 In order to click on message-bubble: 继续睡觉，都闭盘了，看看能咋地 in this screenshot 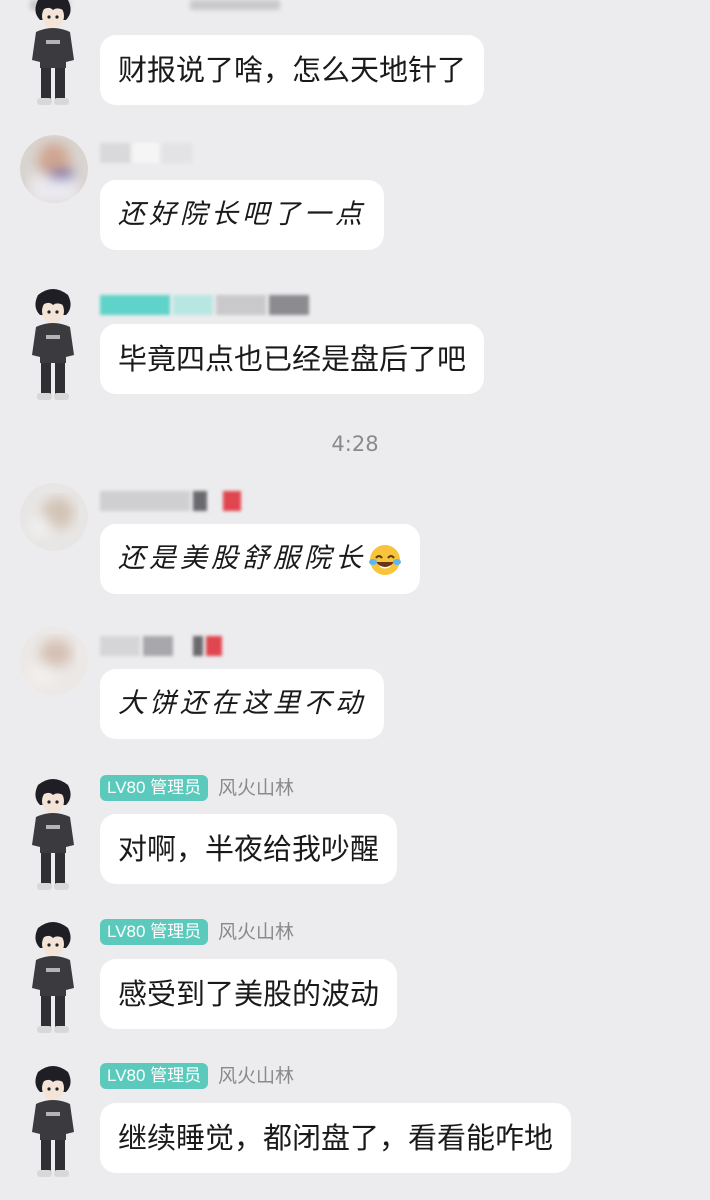, I will do `click(336, 1138)`.